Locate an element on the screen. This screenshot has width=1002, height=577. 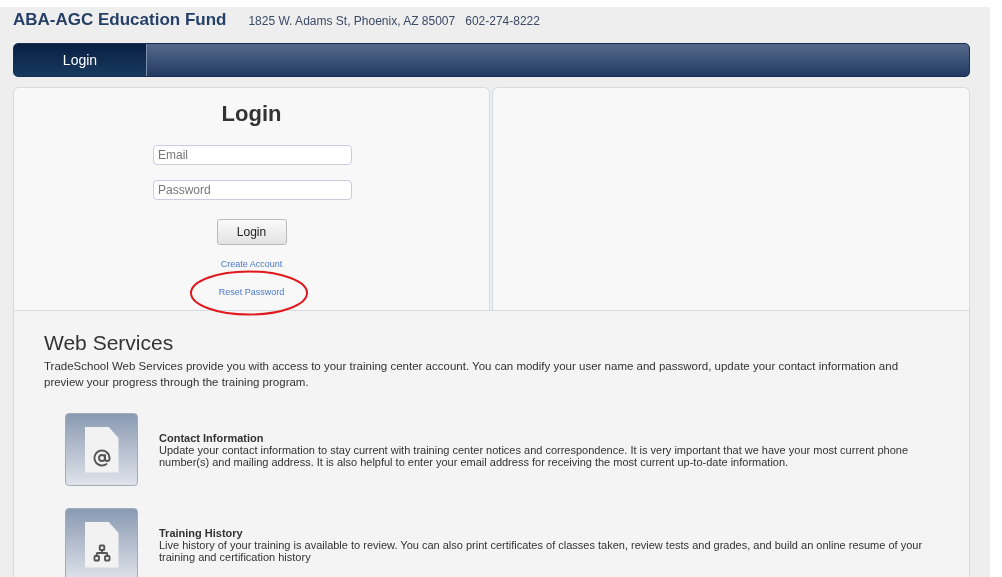
input-field: Email is located at coordinates (252, 155).